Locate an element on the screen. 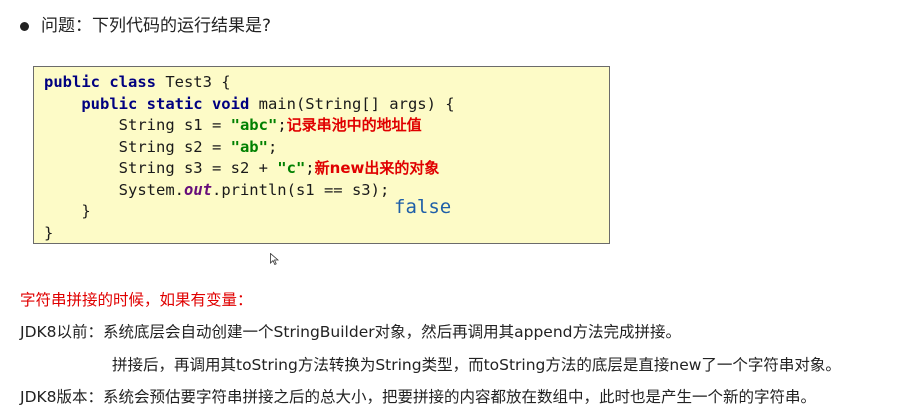 This screenshot has height=414, width=921. code-text: String s2 = is located at coordinates (137, 146).